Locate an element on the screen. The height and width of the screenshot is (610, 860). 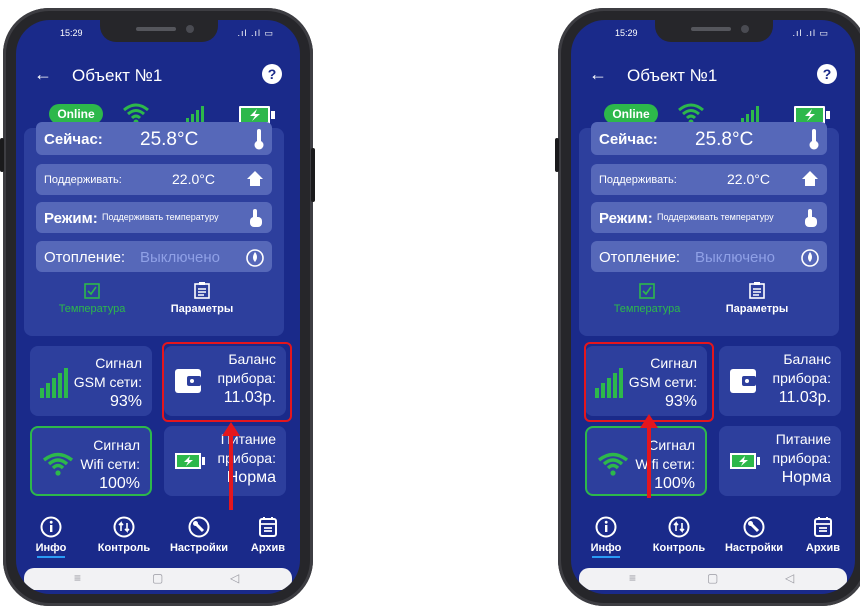
heating-label: Отопление: is located at coordinates (85, 257).